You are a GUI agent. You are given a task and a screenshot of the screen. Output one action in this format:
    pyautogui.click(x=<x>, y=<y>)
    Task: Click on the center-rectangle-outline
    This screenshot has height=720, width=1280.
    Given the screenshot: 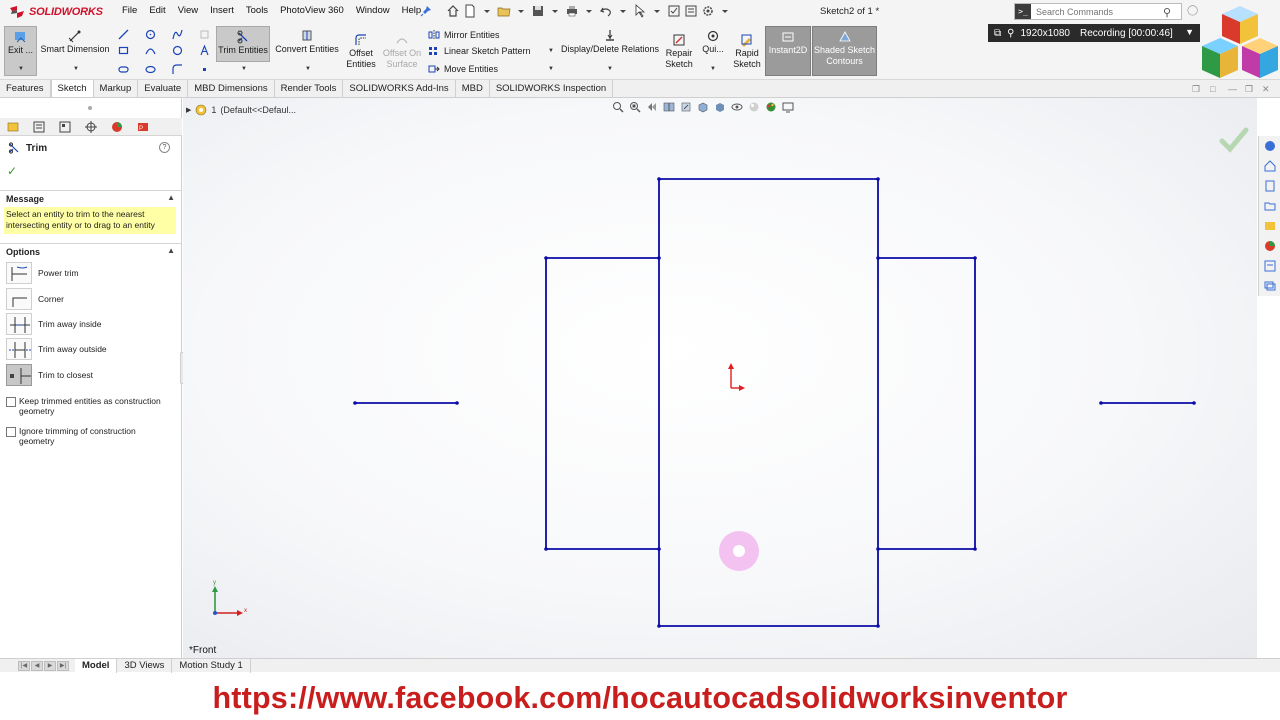 What is the action you would take?
    pyautogui.click(x=768, y=402)
    